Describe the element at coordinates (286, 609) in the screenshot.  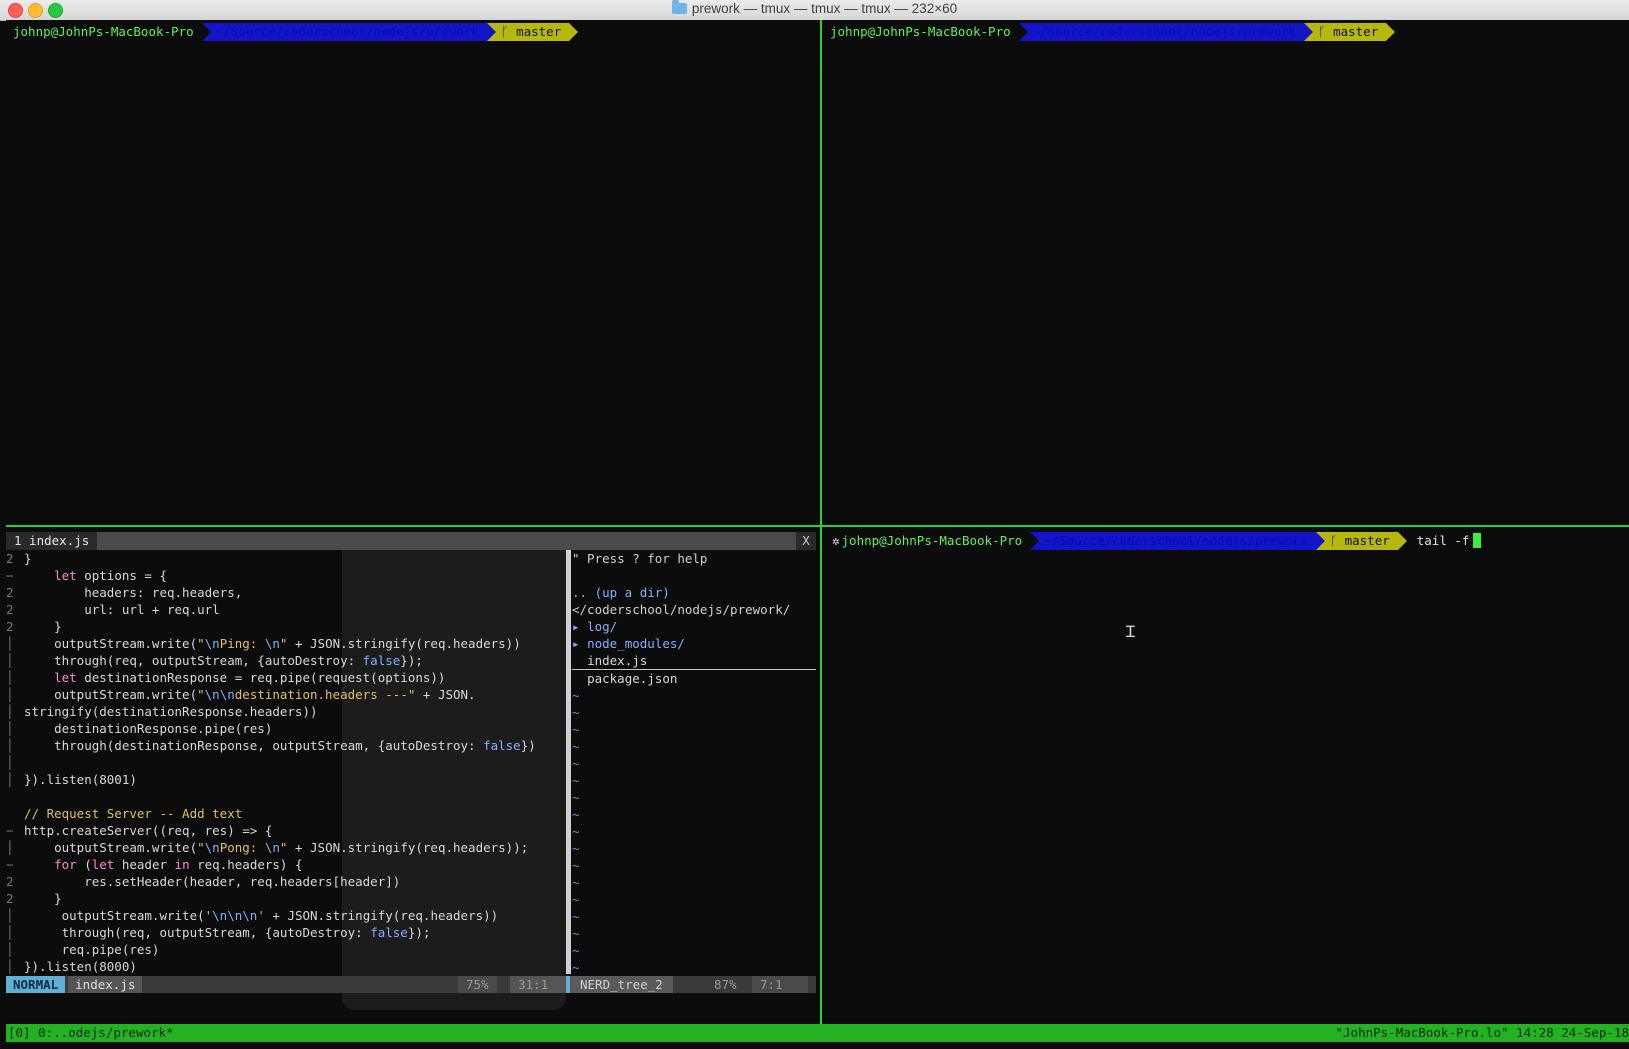
I see `code-line: 2 url: url + req.url` at that location.